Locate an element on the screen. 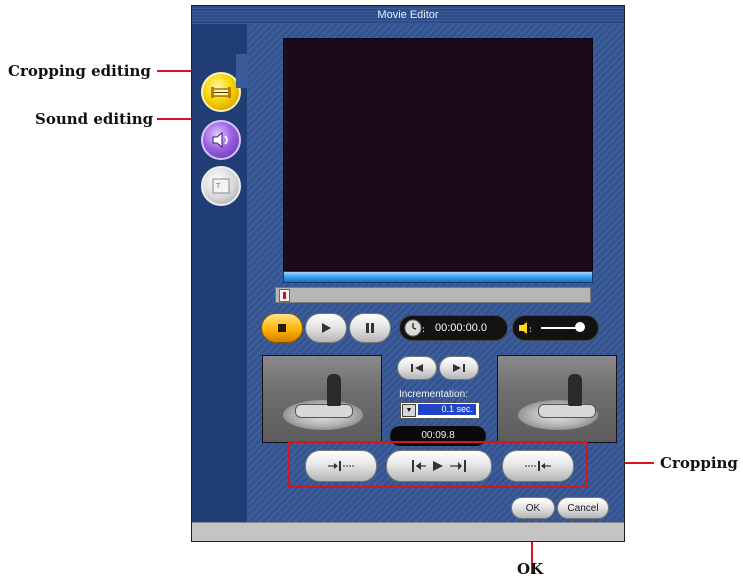 This screenshot has width=743, height=582. window-title: Movie Editor is located at coordinates (408, 15).